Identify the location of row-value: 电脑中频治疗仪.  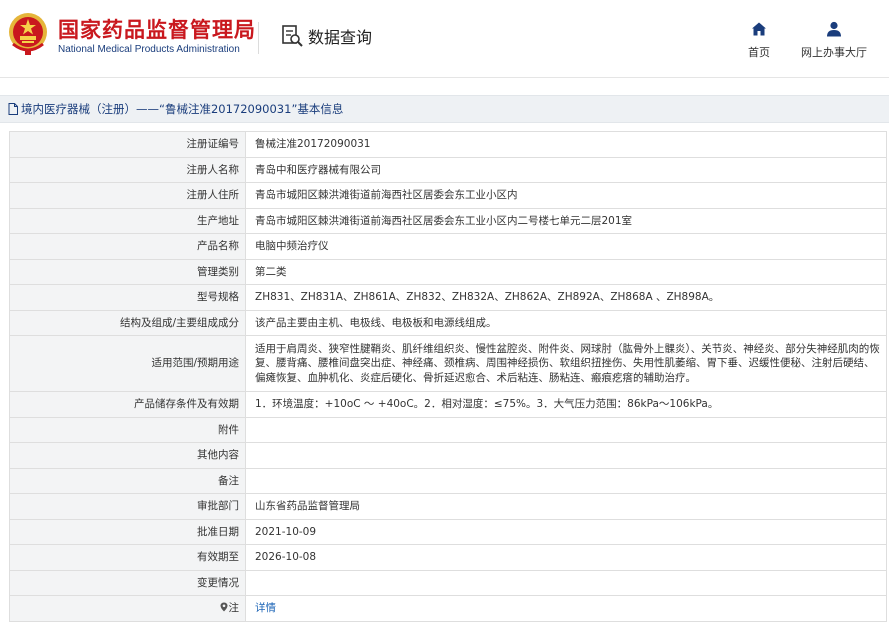
(566, 246).